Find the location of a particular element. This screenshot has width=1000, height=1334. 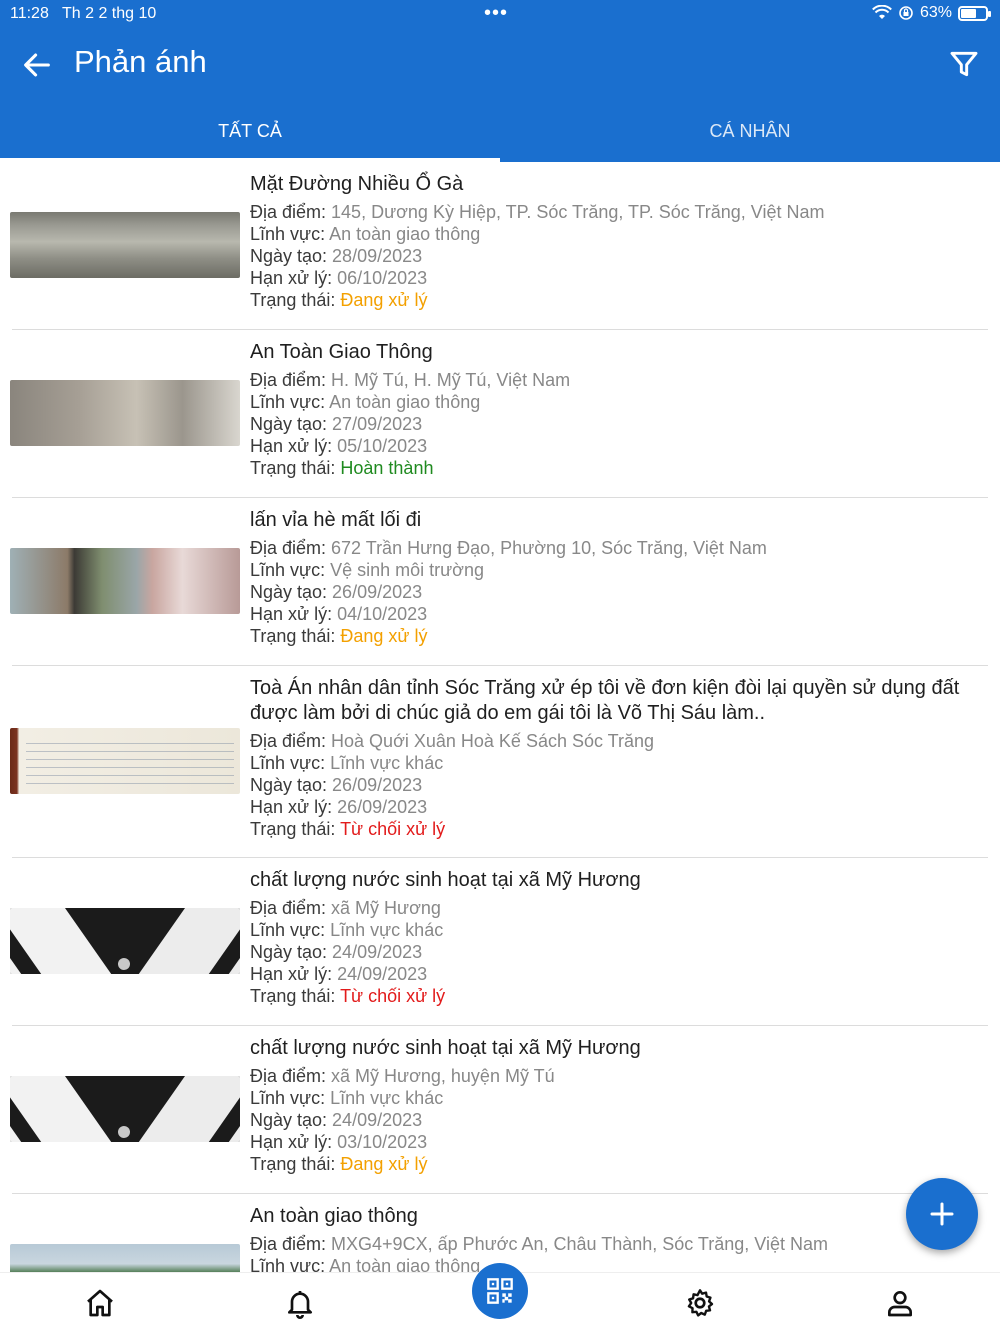

tab-bar: TẤT CẢ CÁ NHÂN is located at coordinates (500, 131).